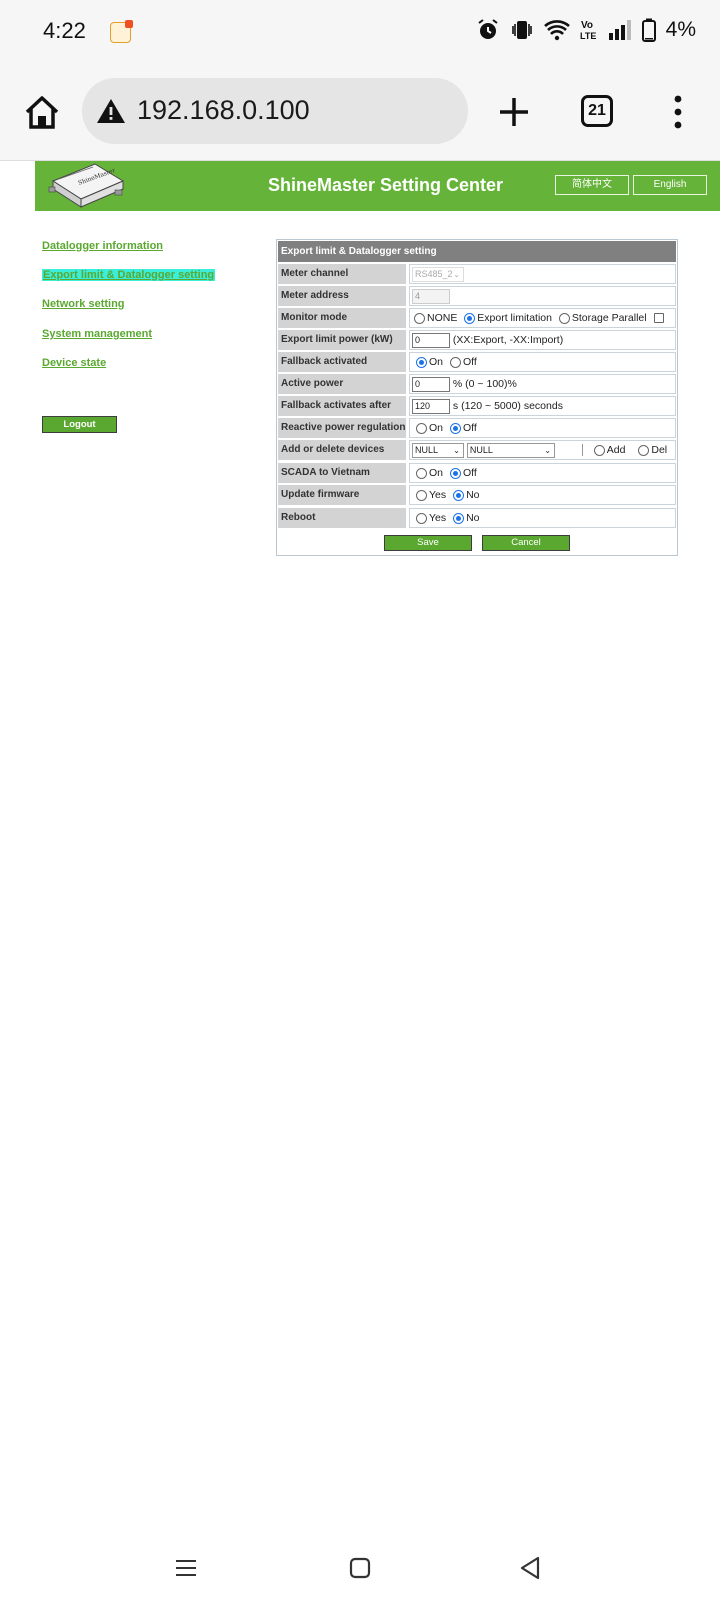  What do you see at coordinates (592, 185) in the screenshot?
I see `language-chinese-button: 简体中文` at bounding box center [592, 185].